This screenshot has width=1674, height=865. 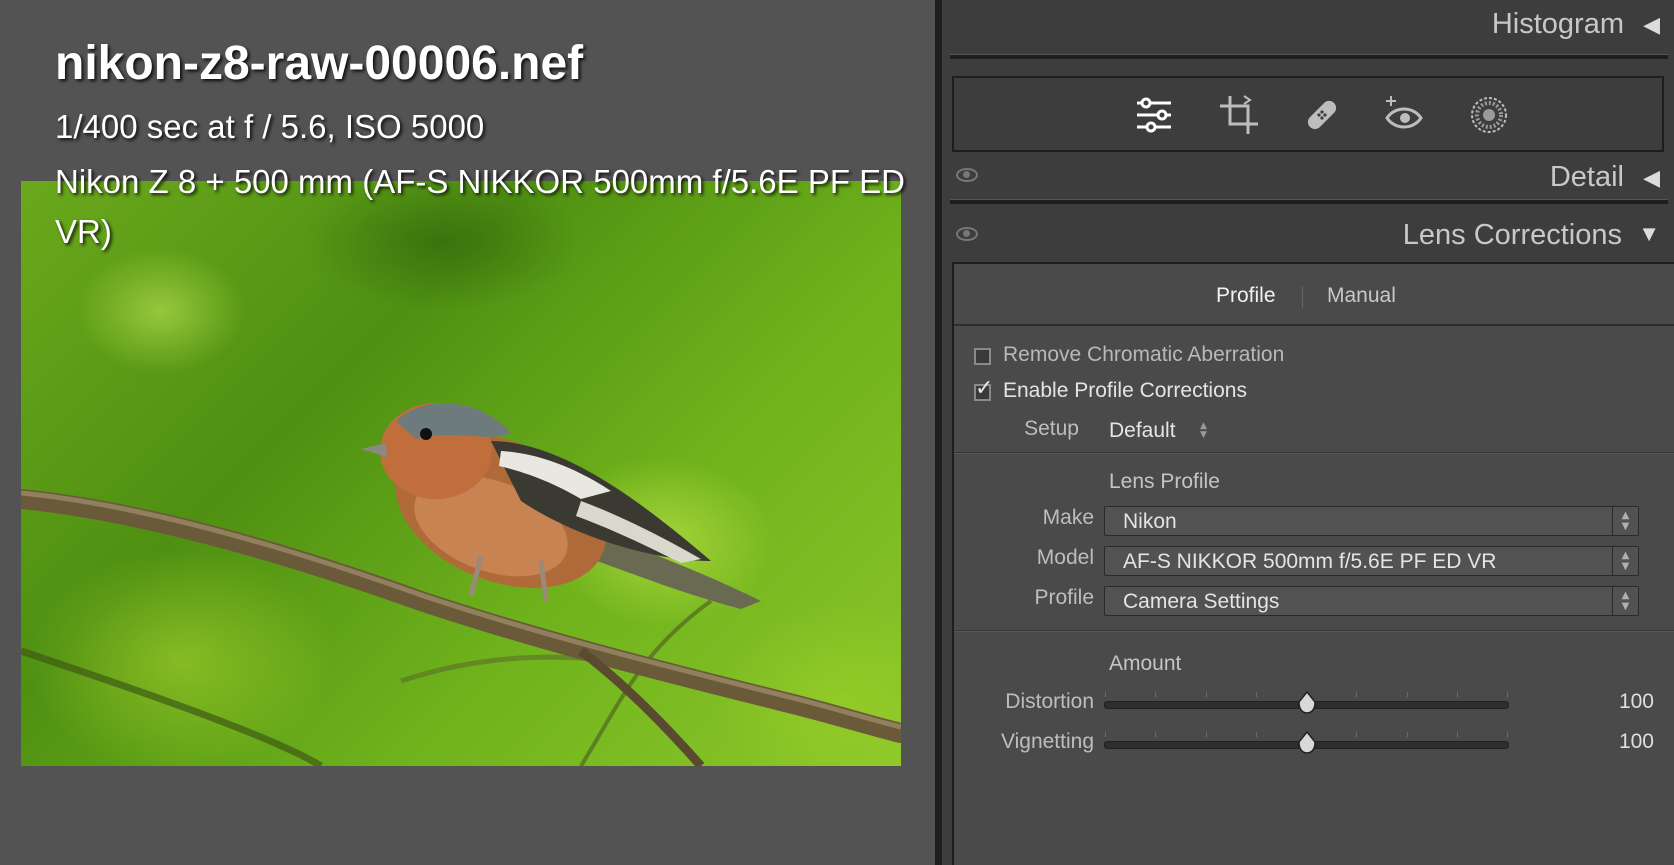 I want to click on exposure-info-overlay: 1/400 sec at f / 5.6, ISO 5000, so click(x=270, y=126).